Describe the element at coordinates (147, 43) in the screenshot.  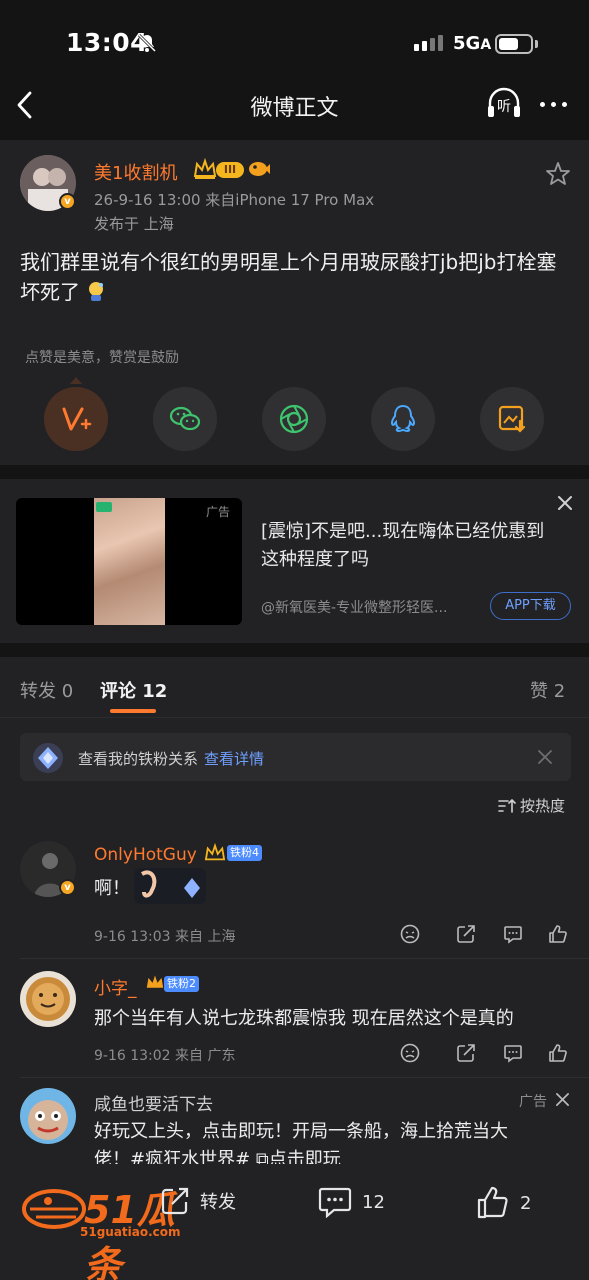
I see `bell-muted-icon` at that location.